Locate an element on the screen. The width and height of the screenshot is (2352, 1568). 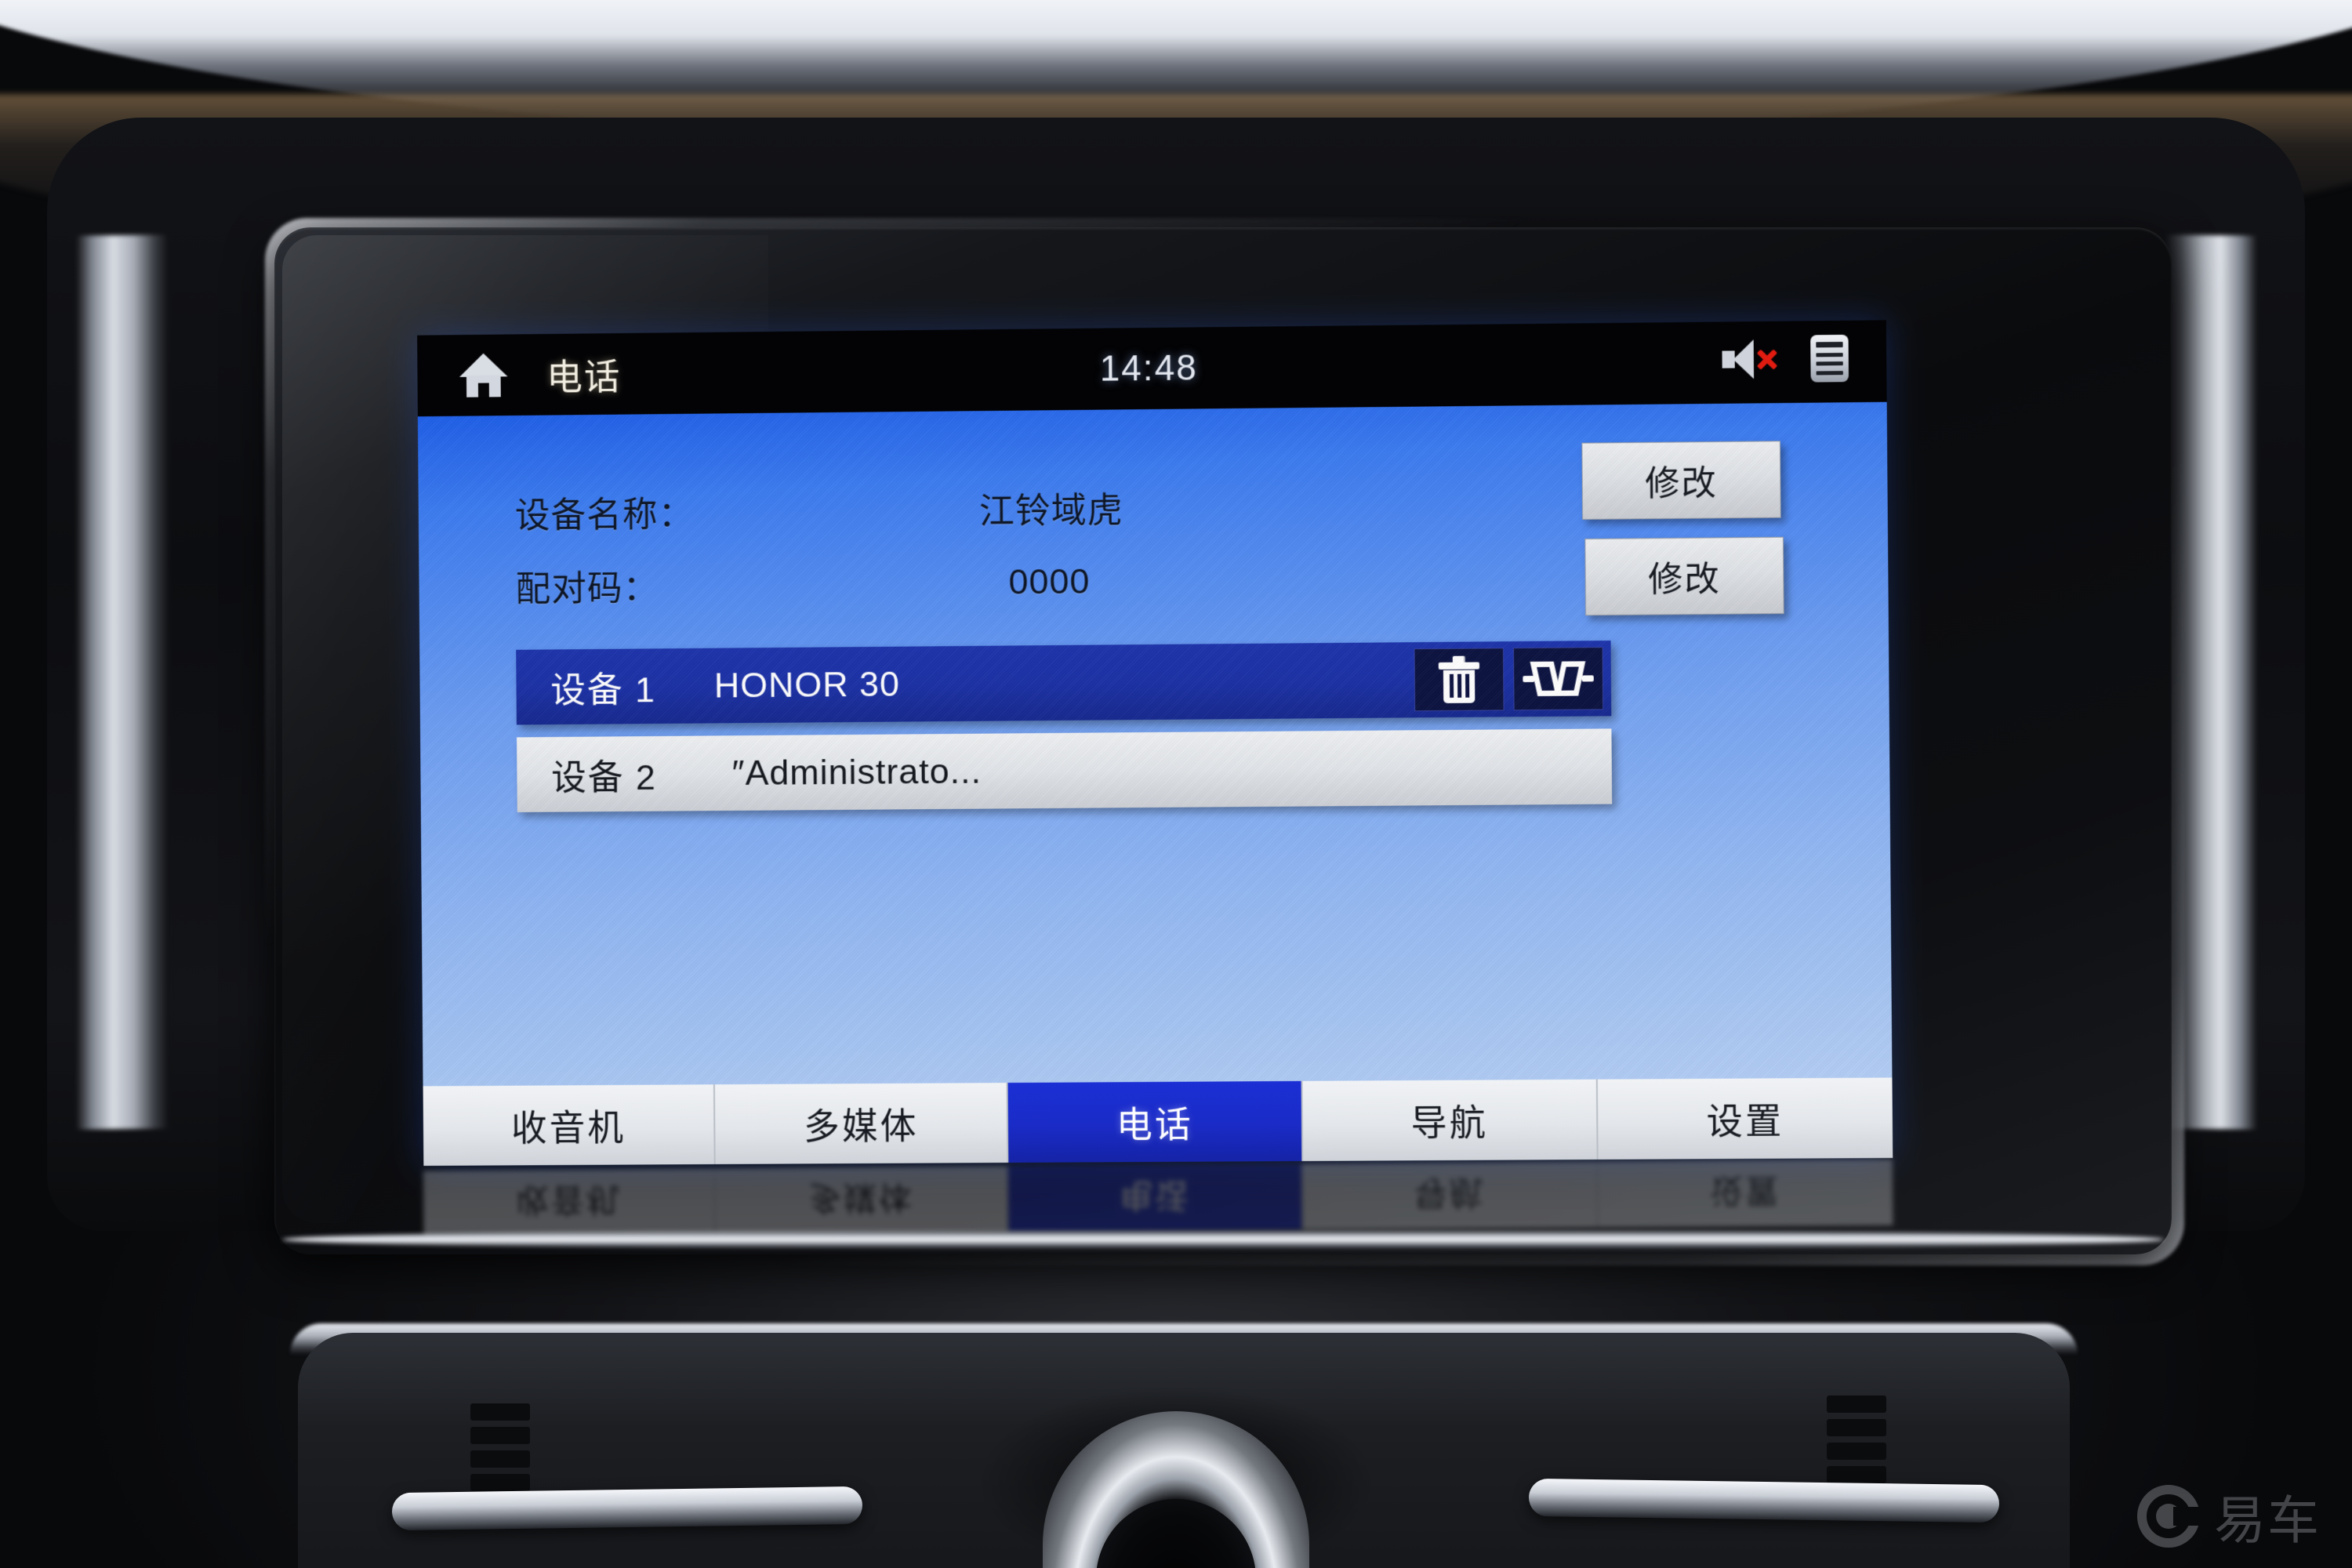
status-bar: 电话 14:48 is located at coordinates (1152, 368).